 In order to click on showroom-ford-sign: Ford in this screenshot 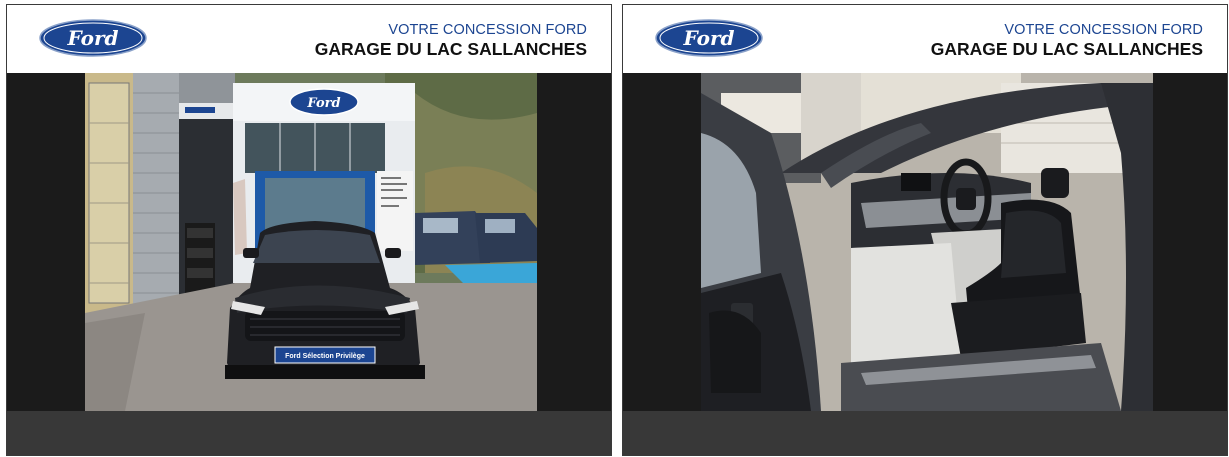, I will do `click(323, 103)`.